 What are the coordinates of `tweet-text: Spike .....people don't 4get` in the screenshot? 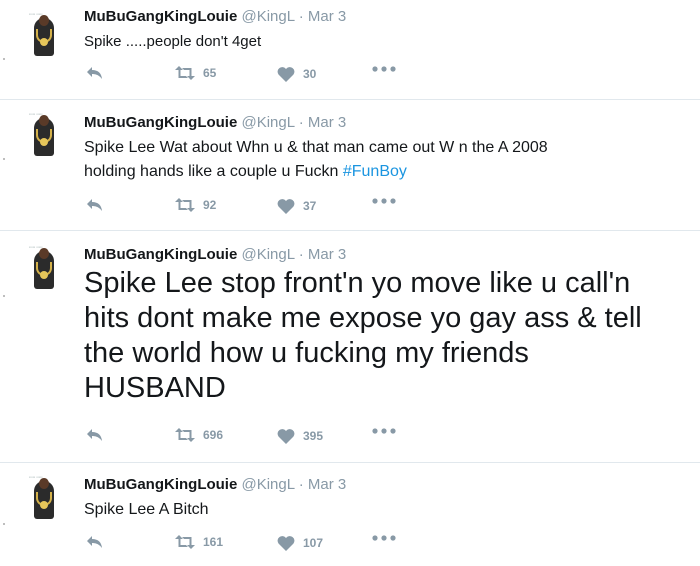 It's located at (384, 42).